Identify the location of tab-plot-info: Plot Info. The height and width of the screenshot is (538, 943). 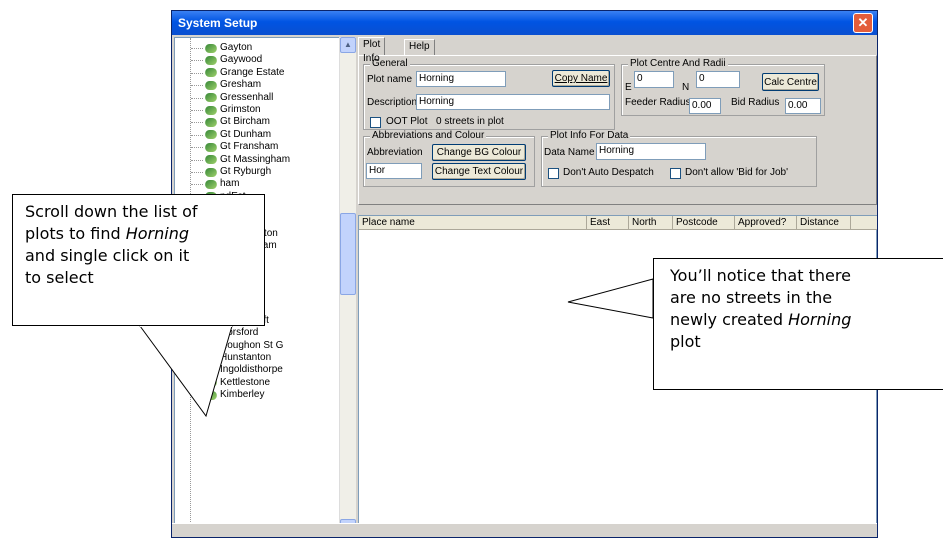
(372, 50).